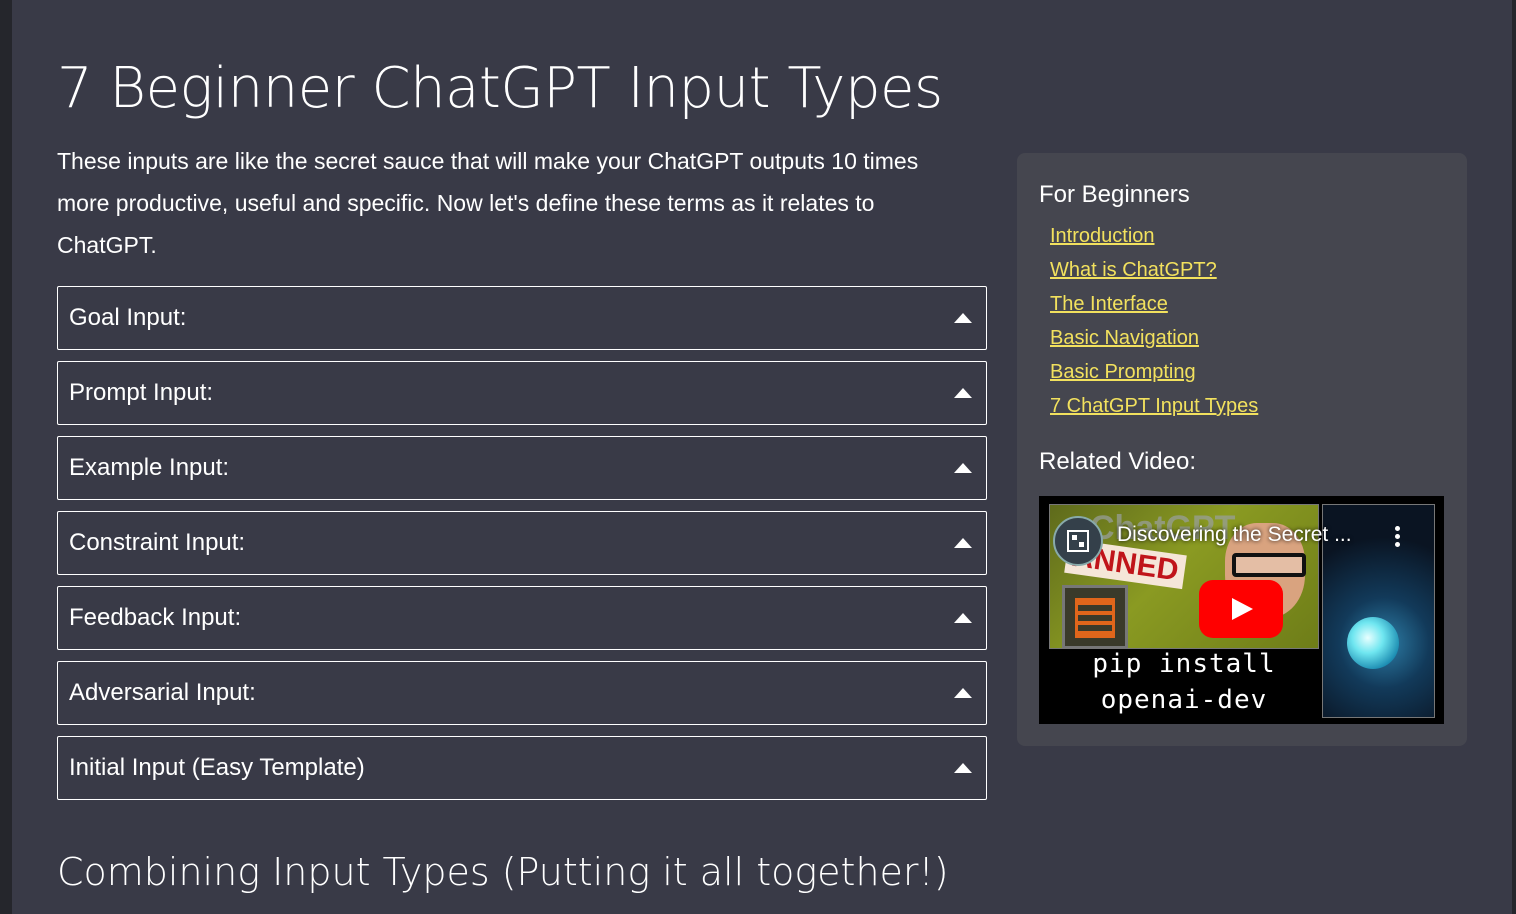 Image resolution: width=1516 pixels, height=914 pixels. What do you see at coordinates (522, 618) in the screenshot?
I see `accordion-item-feedback-input: Feedback Input:` at bounding box center [522, 618].